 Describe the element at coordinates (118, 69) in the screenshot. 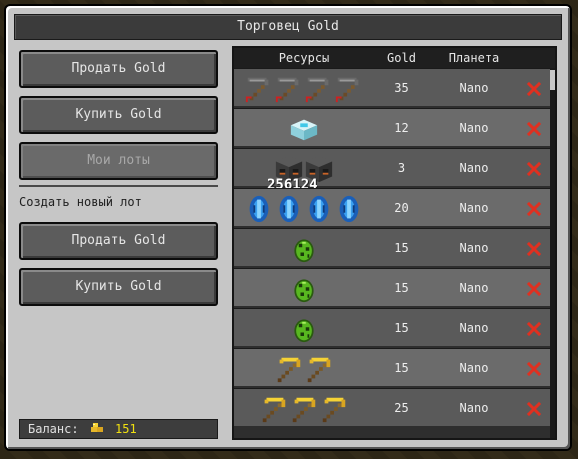

I see `sell-gold-button: Продать Gold` at that location.